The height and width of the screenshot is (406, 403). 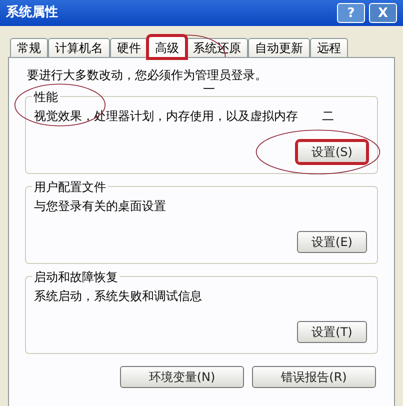 I want to click on tab: 计算机名, so click(x=79, y=47).